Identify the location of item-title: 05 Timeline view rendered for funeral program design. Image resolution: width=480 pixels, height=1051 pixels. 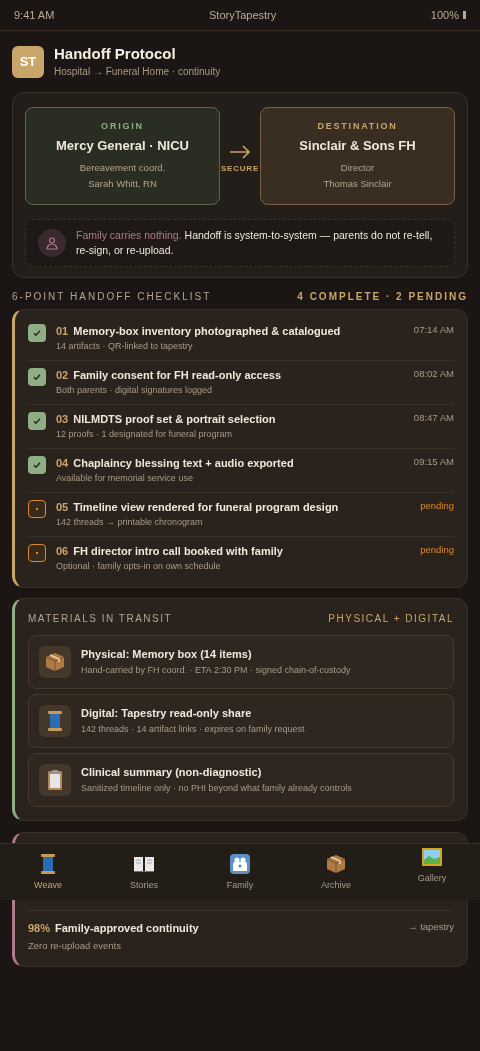
(198, 507).